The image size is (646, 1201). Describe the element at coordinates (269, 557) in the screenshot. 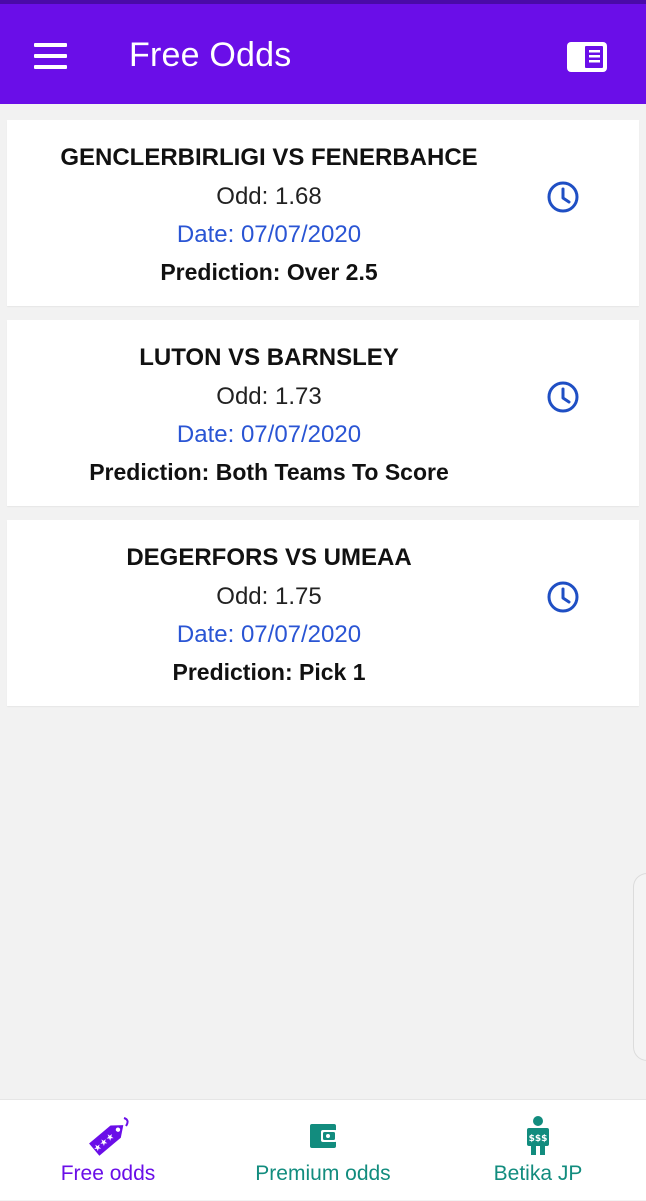

I see `match-title: DEGERFORS VS UMEAA` at that location.